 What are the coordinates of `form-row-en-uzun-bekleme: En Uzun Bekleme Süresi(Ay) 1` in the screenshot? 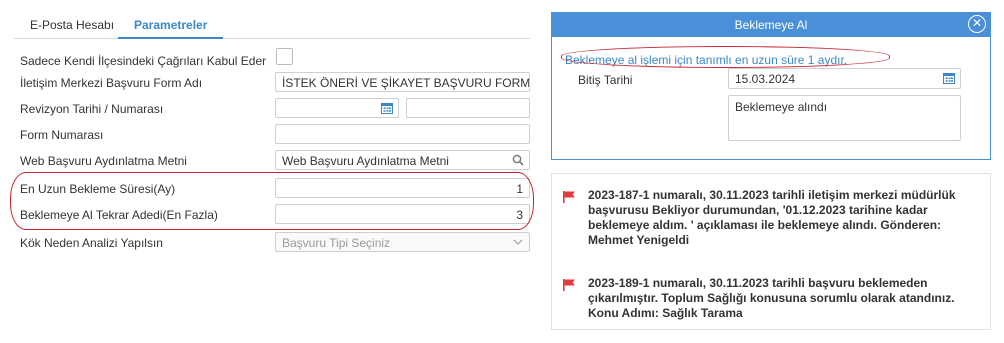 It's located at (275, 189).